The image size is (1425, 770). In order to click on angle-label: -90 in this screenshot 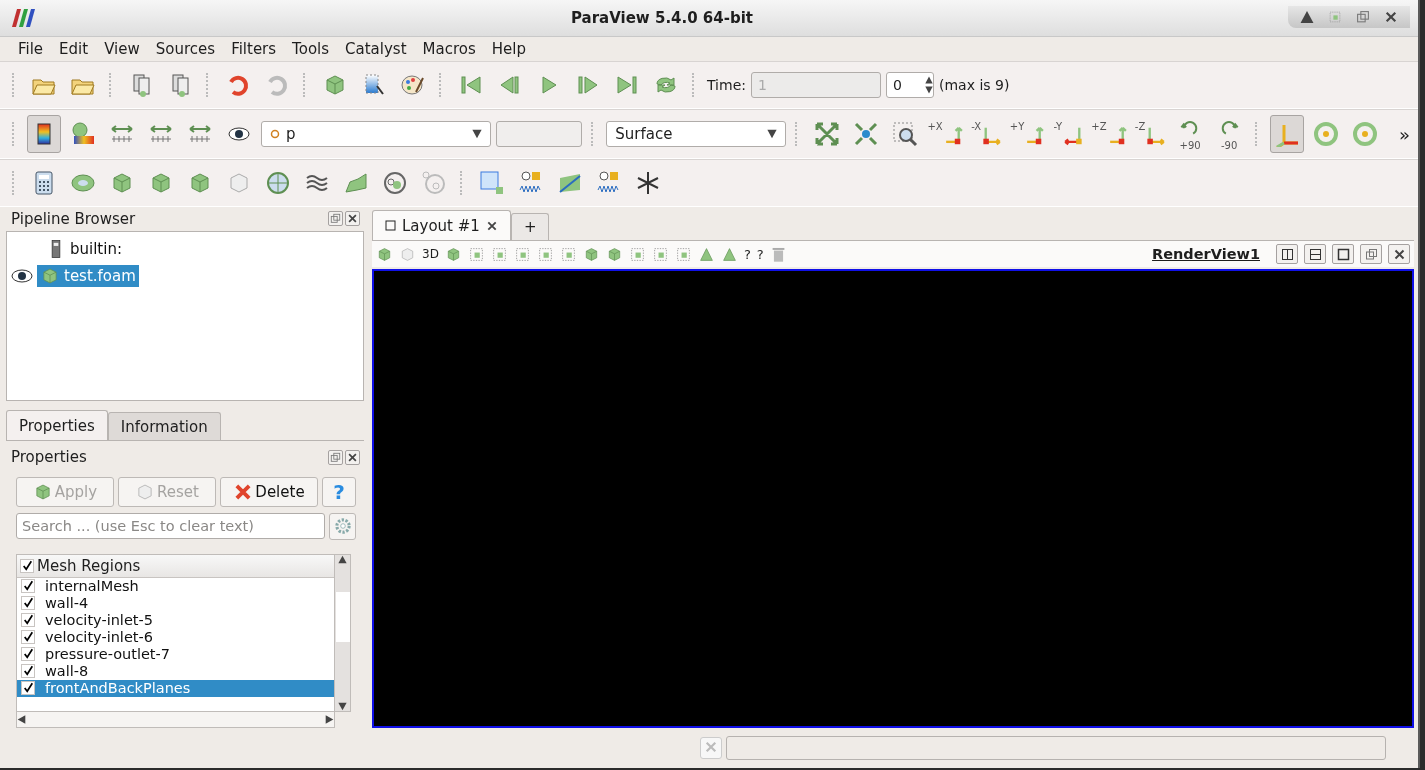, I will do `click(1229, 146)`.